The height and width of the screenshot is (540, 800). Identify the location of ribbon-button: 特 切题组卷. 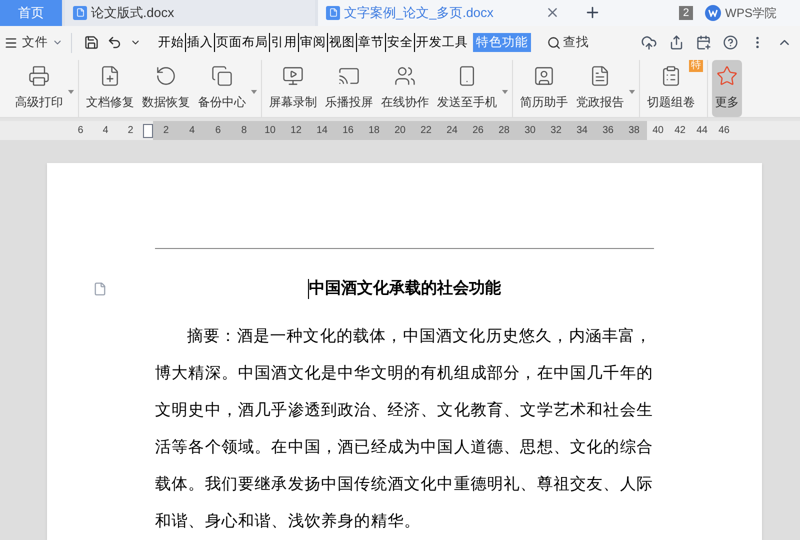
(673, 89).